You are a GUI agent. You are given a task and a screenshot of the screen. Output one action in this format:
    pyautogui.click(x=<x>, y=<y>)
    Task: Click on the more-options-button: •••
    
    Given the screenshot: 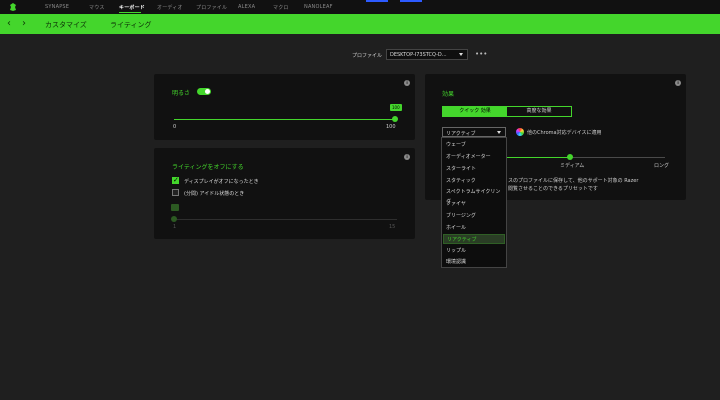 What is the action you would take?
    pyautogui.click(x=481, y=54)
    